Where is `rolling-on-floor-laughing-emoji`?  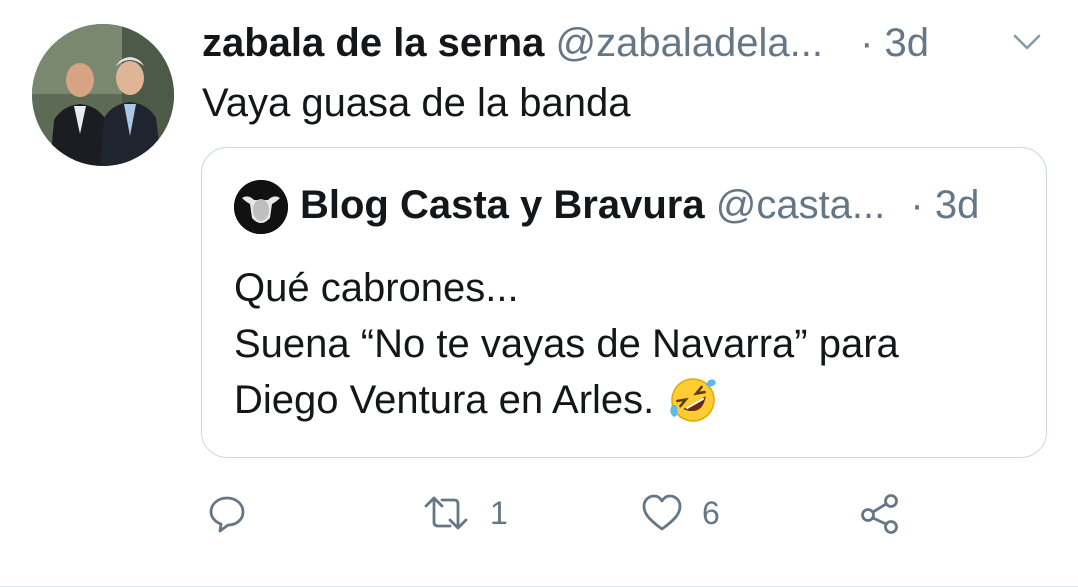 rolling-on-floor-laughing-emoji is located at coordinates (693, 400).